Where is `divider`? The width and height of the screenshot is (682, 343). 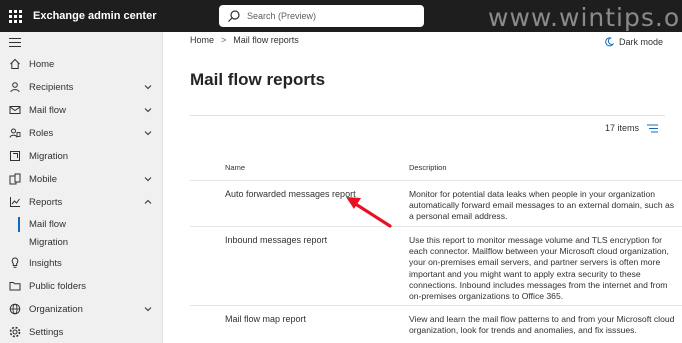
divider is located at coordinates (427, 115).